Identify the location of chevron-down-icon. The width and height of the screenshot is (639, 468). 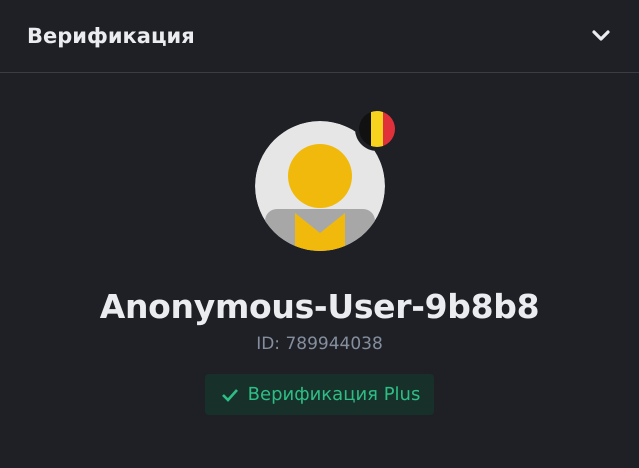
(601, 36).